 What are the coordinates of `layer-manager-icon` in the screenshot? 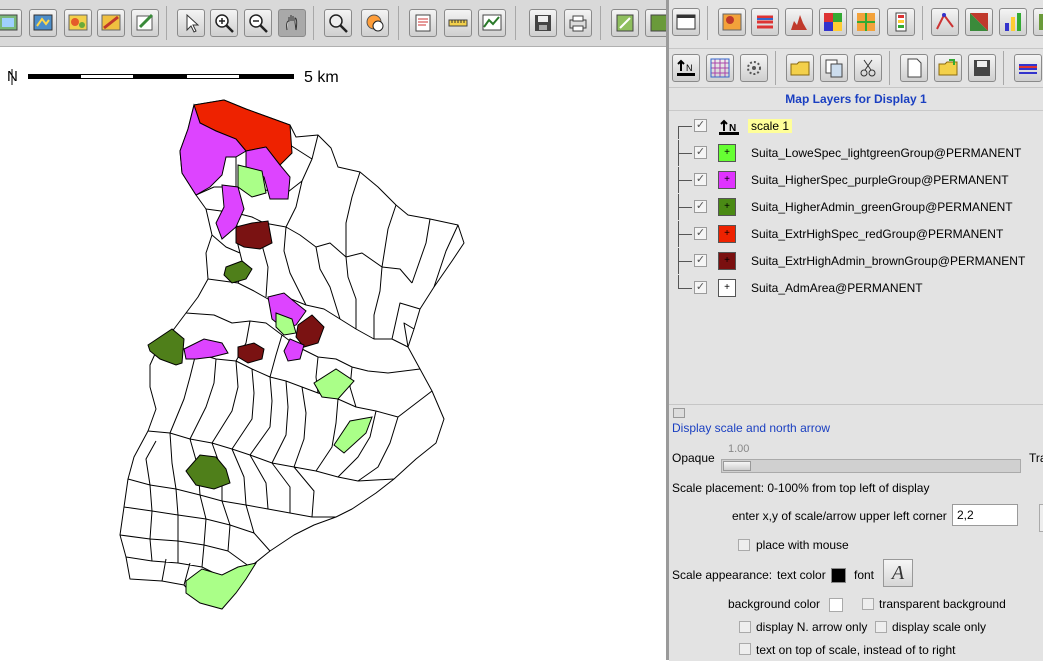 It's located at (625, 23).